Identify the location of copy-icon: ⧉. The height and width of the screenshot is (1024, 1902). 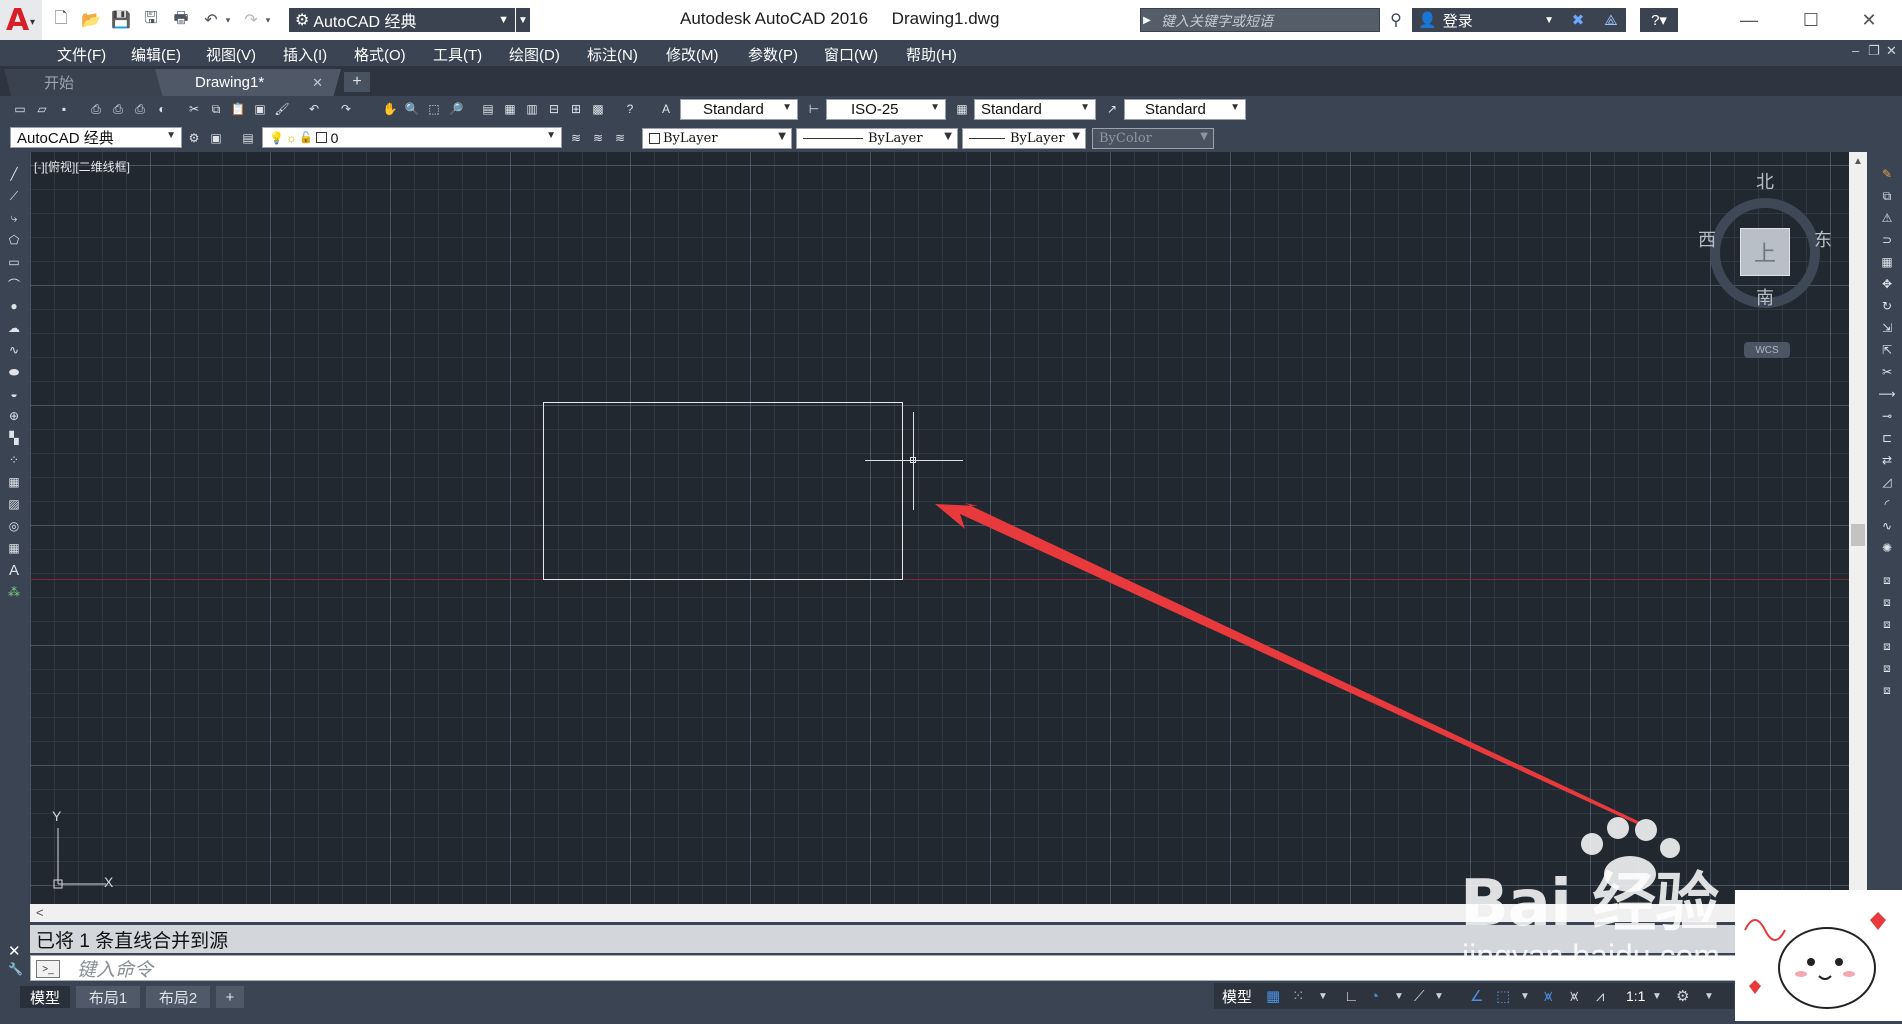
(216, 109).